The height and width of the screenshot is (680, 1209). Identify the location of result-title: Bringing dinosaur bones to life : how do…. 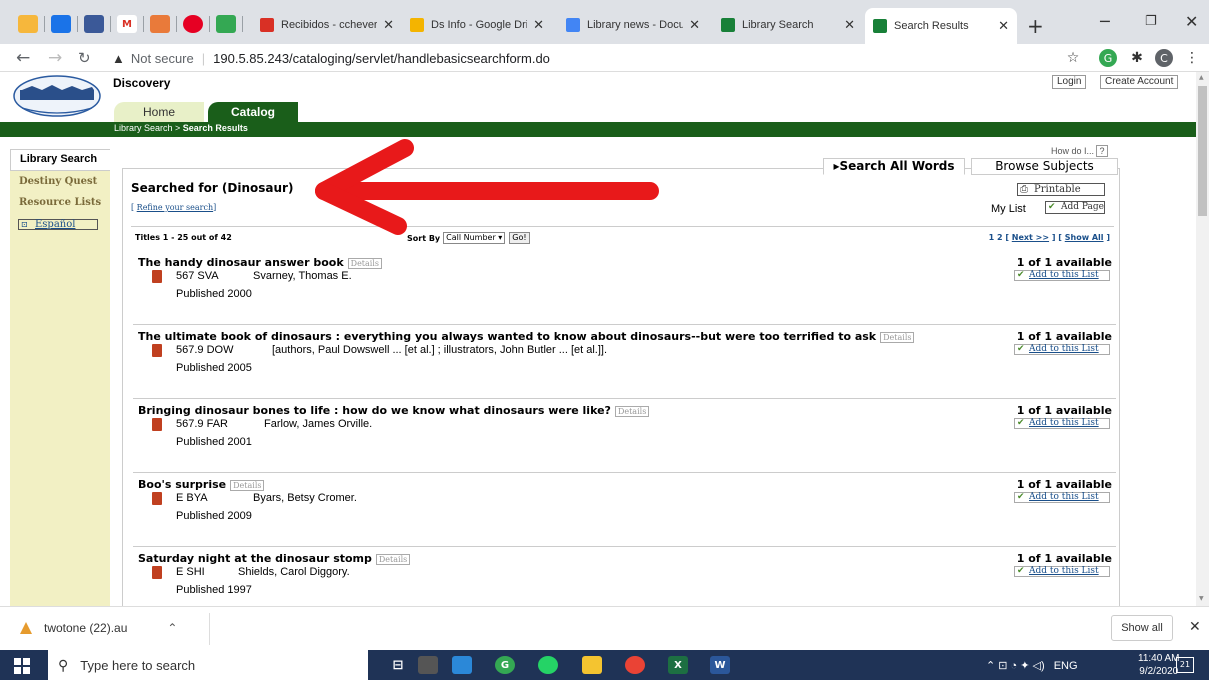
(394, 410).